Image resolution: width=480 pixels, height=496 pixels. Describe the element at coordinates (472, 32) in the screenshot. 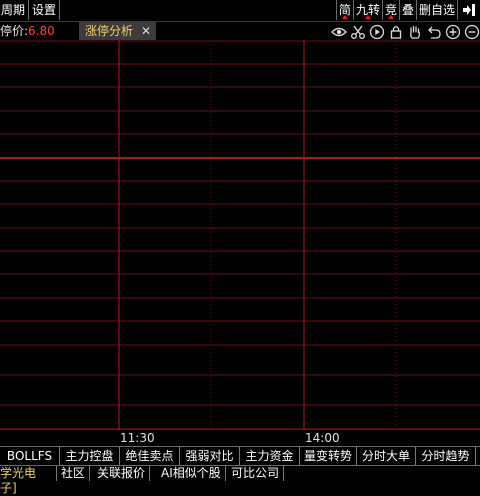

I see `zoom-out-icon` at that location.